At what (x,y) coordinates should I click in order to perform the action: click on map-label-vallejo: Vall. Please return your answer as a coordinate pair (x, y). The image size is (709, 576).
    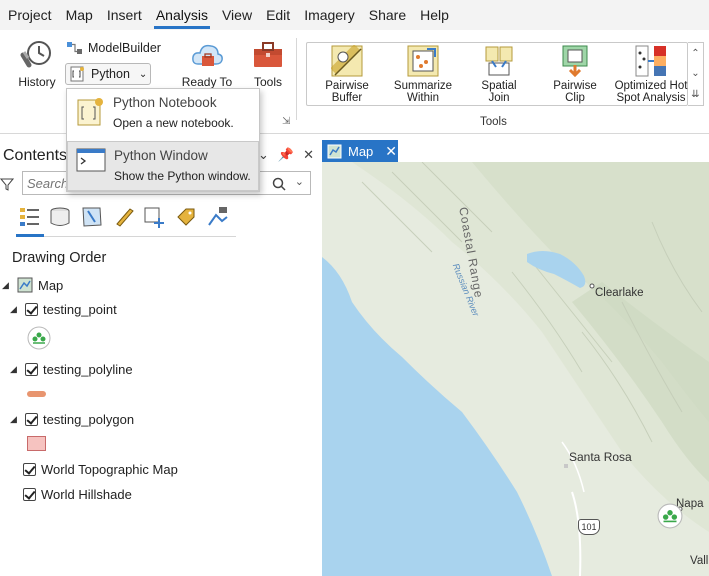
    Looking at the image, I should click on (699, 561).